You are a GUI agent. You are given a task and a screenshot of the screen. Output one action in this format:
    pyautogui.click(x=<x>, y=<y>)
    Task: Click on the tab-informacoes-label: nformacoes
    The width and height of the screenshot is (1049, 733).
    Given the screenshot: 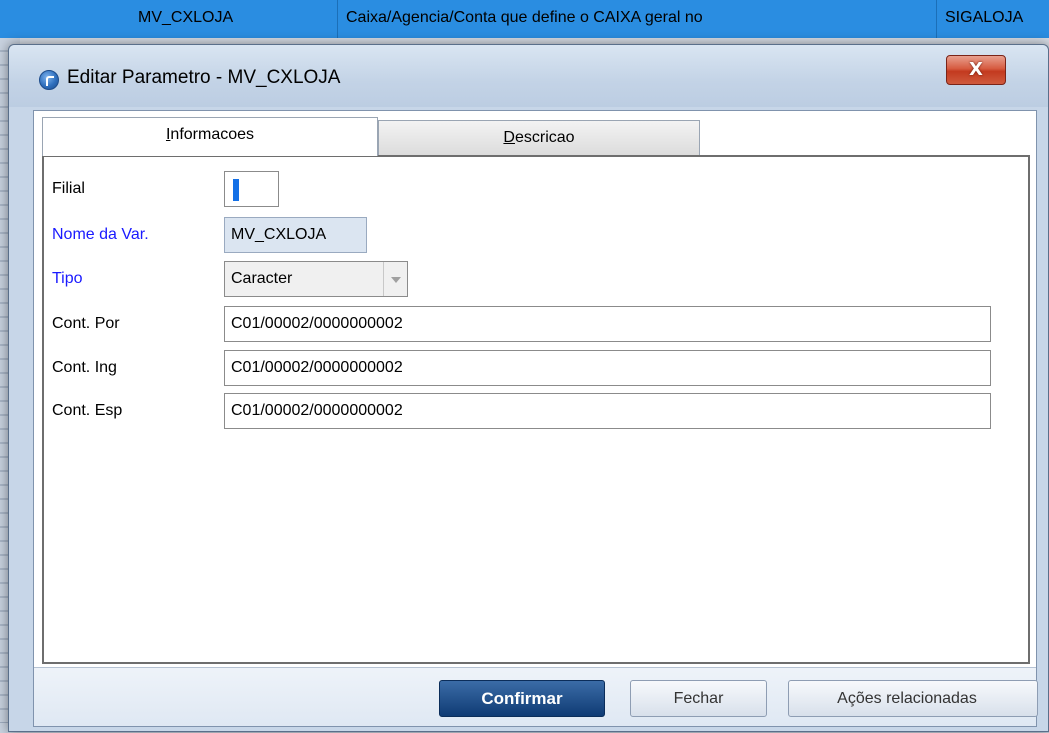 What is the action you would take?
    pyautogui.click(x=212, y=134)
    